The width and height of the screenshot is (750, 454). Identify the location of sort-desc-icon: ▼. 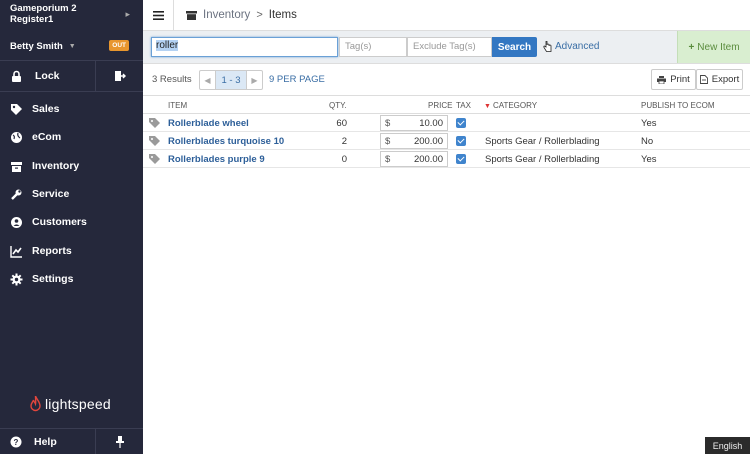
(487, 106).